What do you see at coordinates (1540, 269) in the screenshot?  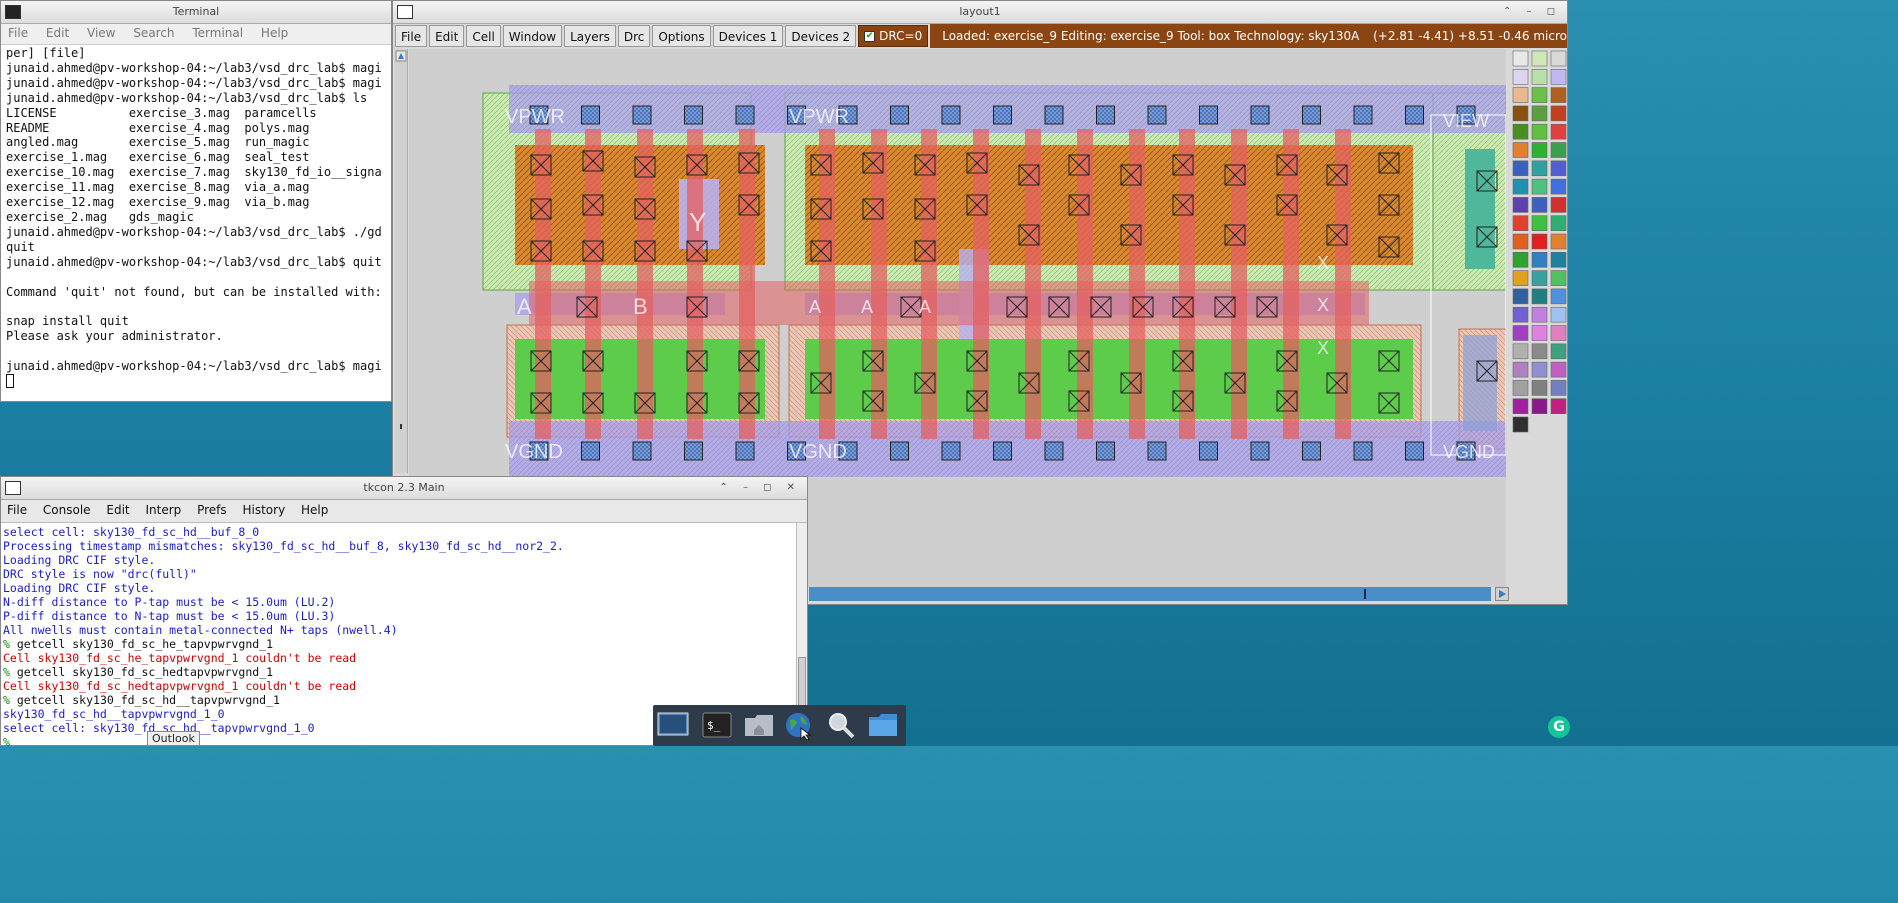 I see `layer-palette` at bounding box center [1540, 269].